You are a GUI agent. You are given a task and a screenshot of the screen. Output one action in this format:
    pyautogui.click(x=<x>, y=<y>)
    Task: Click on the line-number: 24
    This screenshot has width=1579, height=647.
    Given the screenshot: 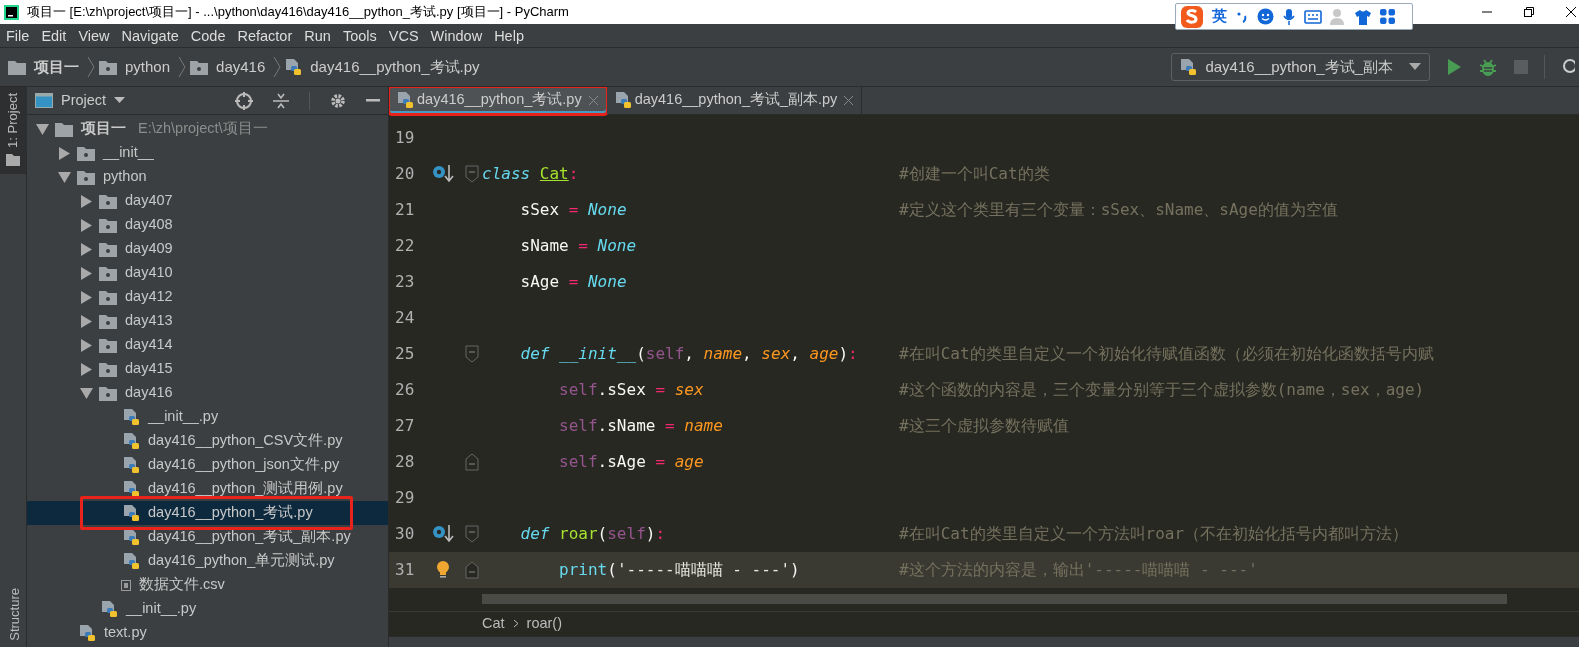 What is the action you would take?
    pyautogui.click(x=405, y=317)
    